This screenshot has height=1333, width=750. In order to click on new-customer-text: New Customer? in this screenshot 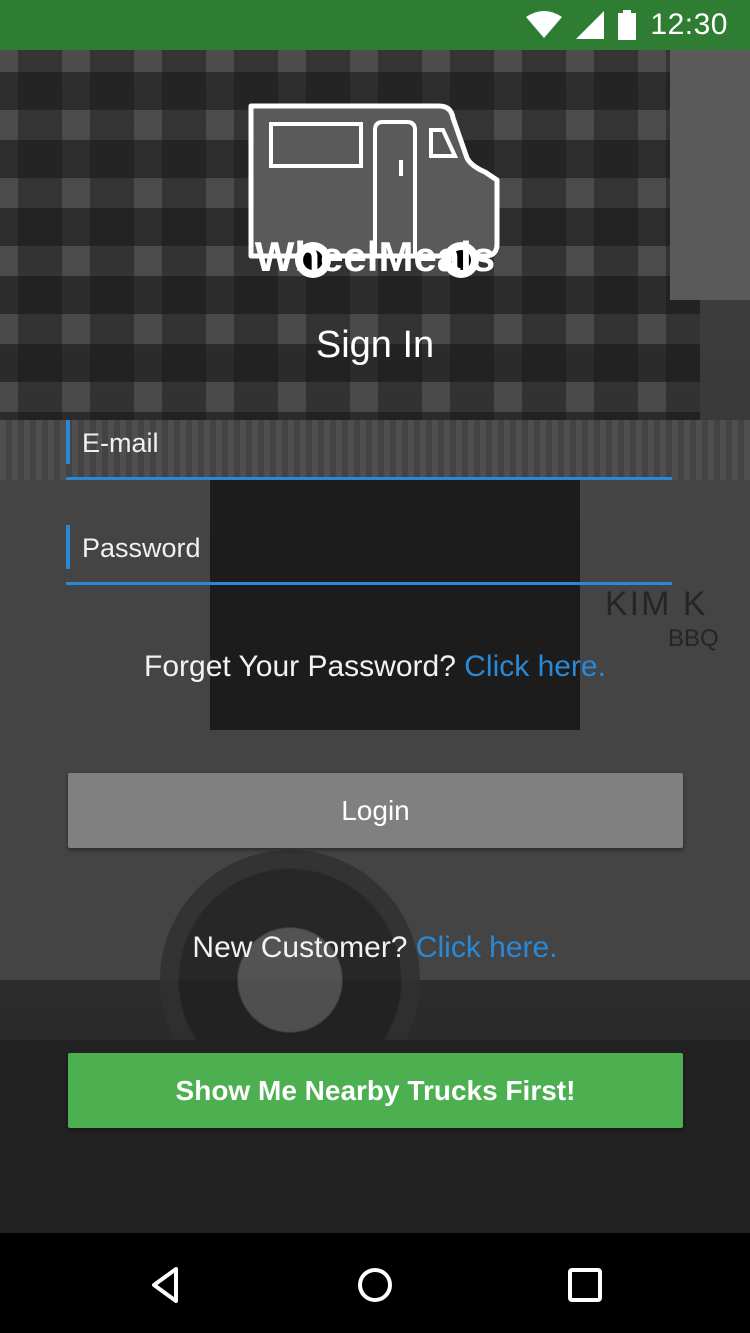, I will do `click(300, 947)`.